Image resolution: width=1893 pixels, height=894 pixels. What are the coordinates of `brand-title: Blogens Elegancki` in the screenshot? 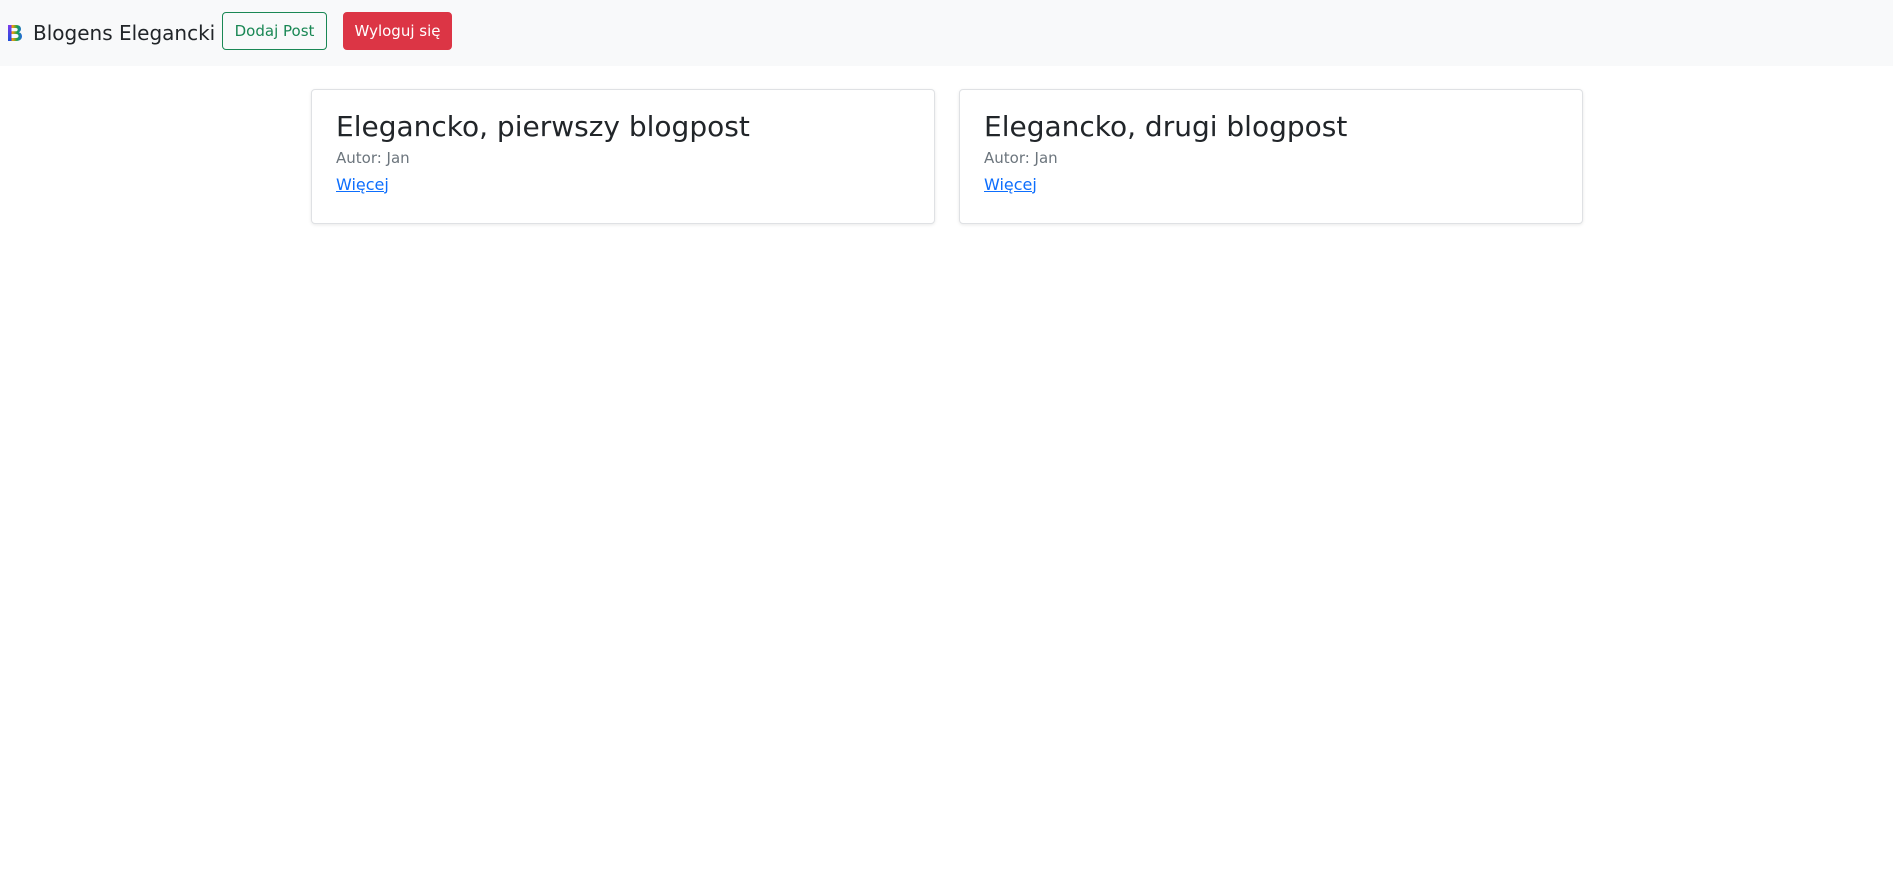 It's located at (124, 33).